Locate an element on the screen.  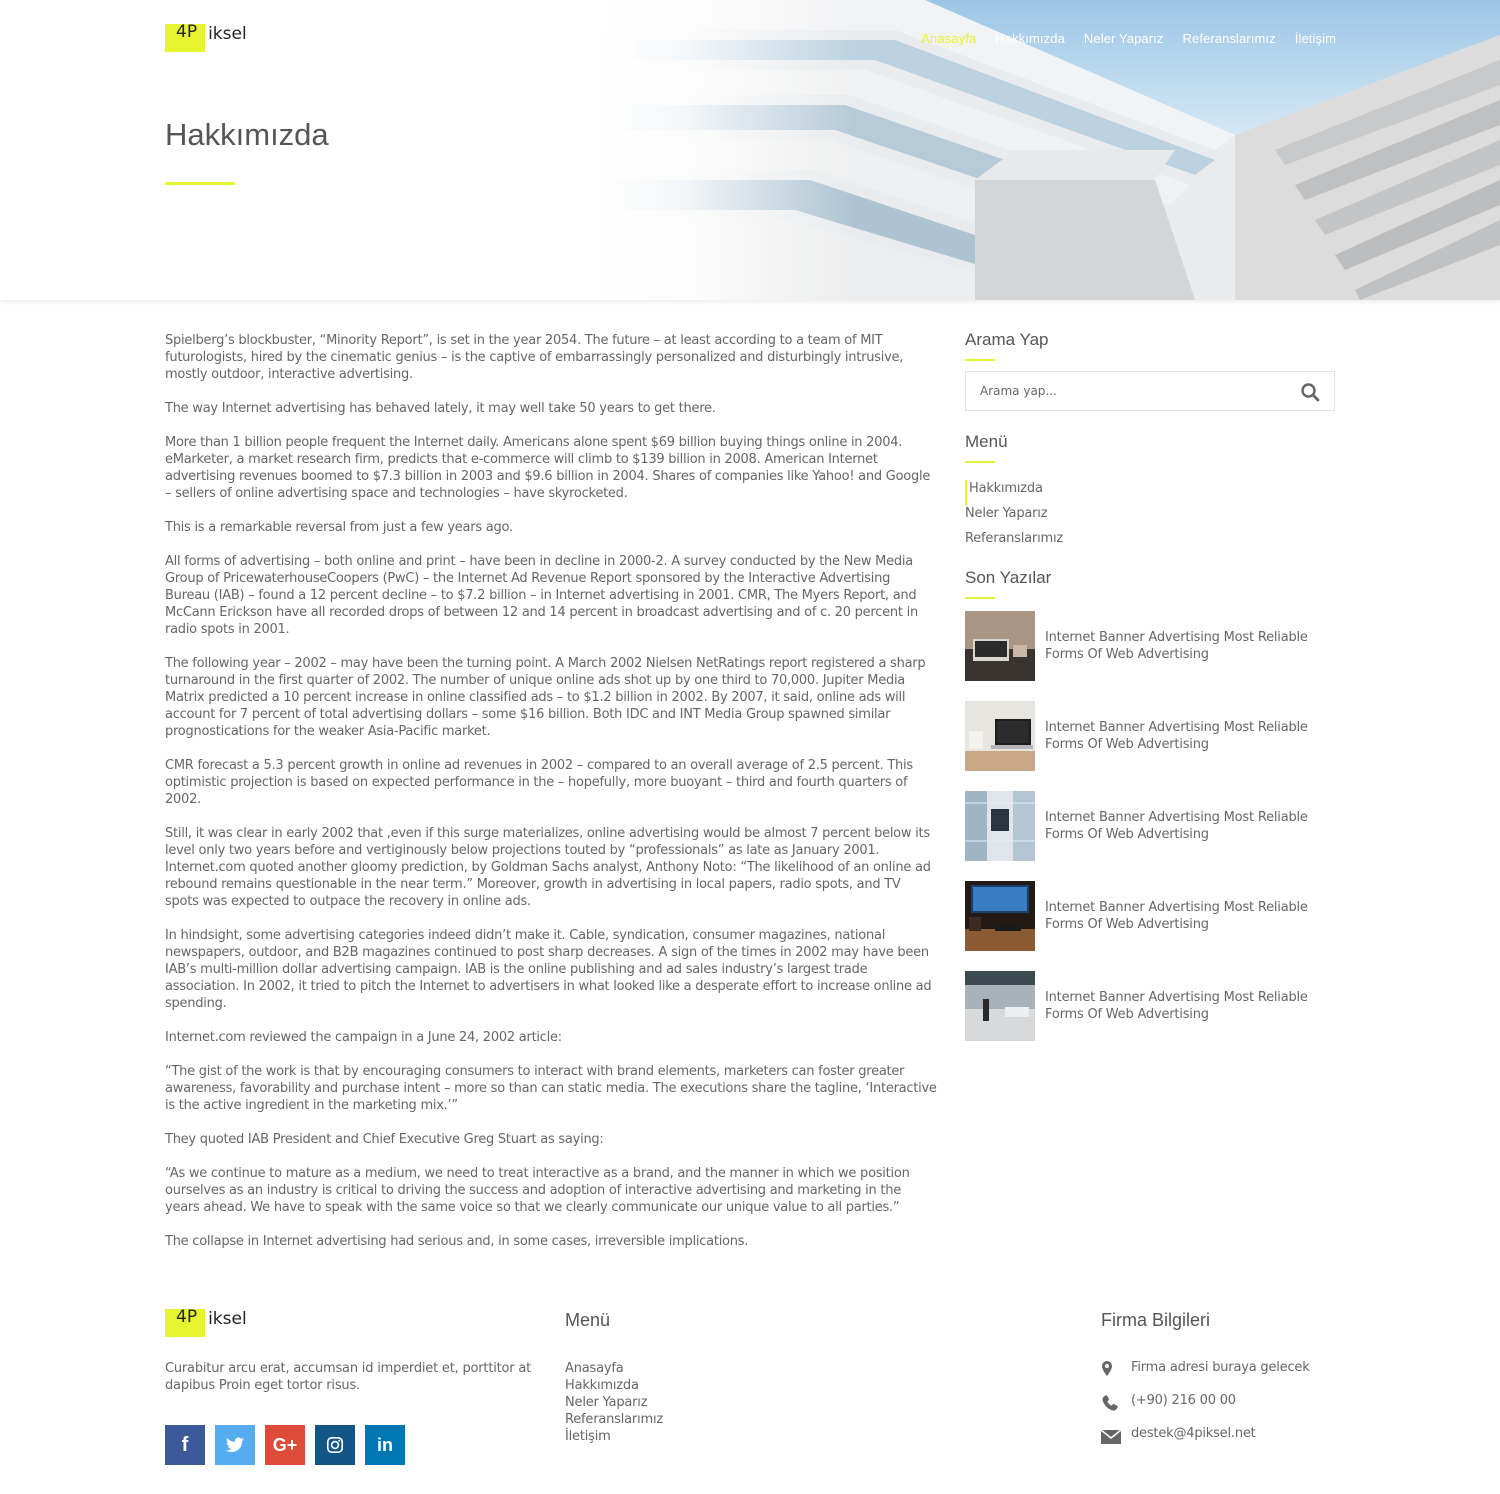
footer-logo: 4P iksel is located at coordinates (206, 1322).